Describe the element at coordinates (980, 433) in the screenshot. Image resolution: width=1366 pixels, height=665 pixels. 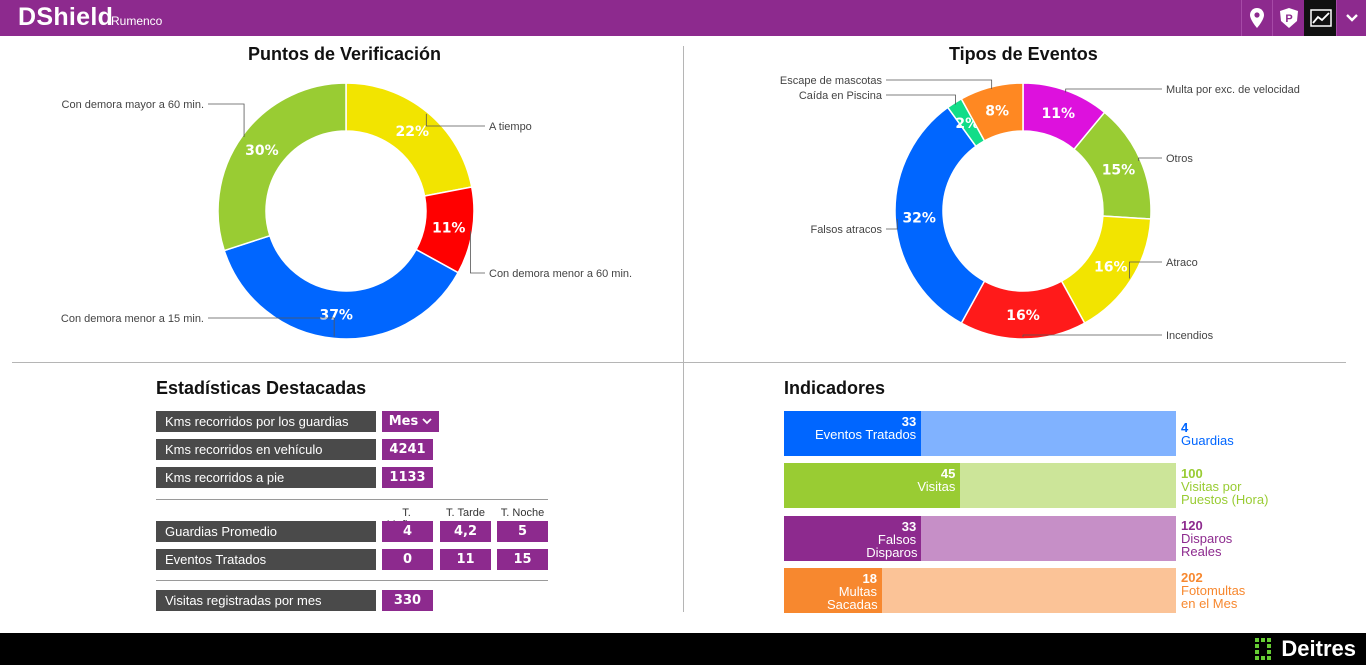
I see `indicator-bar-eventos: 33 Eventos Tratados` at that location.